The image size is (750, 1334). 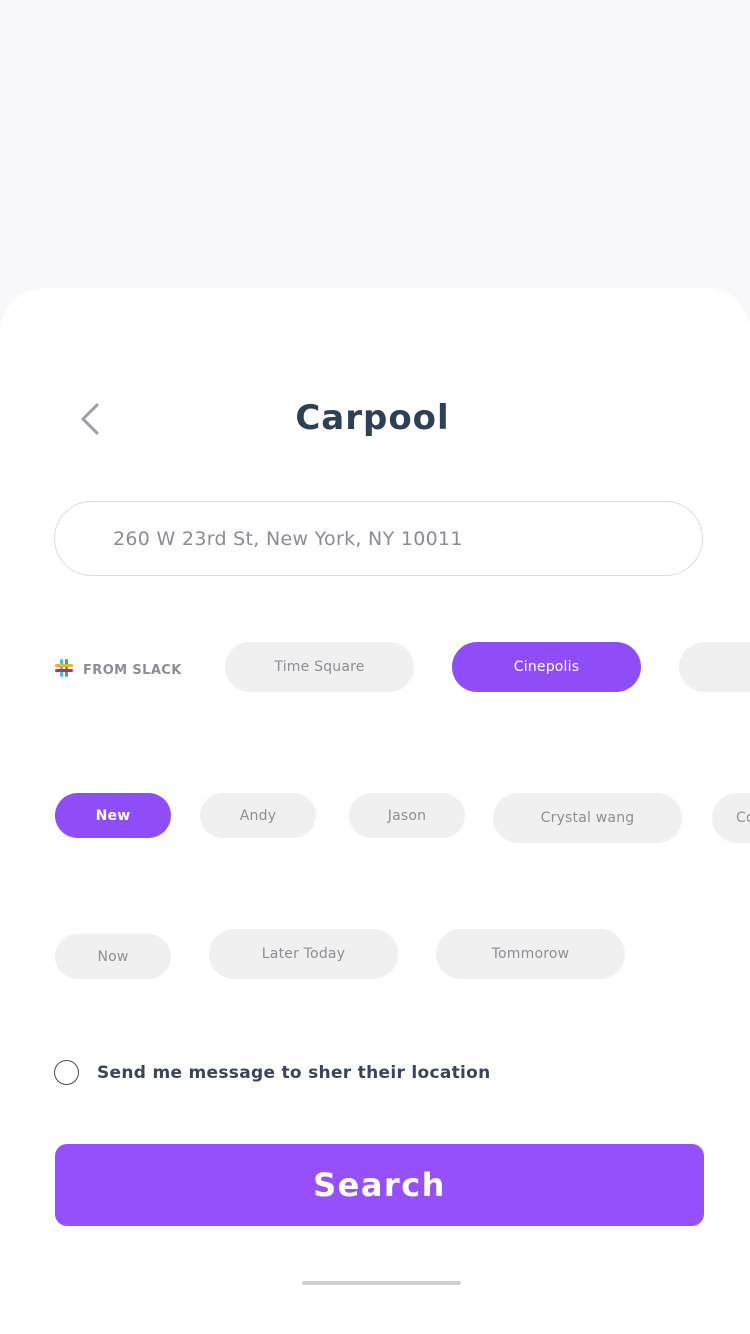 I want to click on notify-label: Send me message to sher their location, so click(x=294, y=1072).